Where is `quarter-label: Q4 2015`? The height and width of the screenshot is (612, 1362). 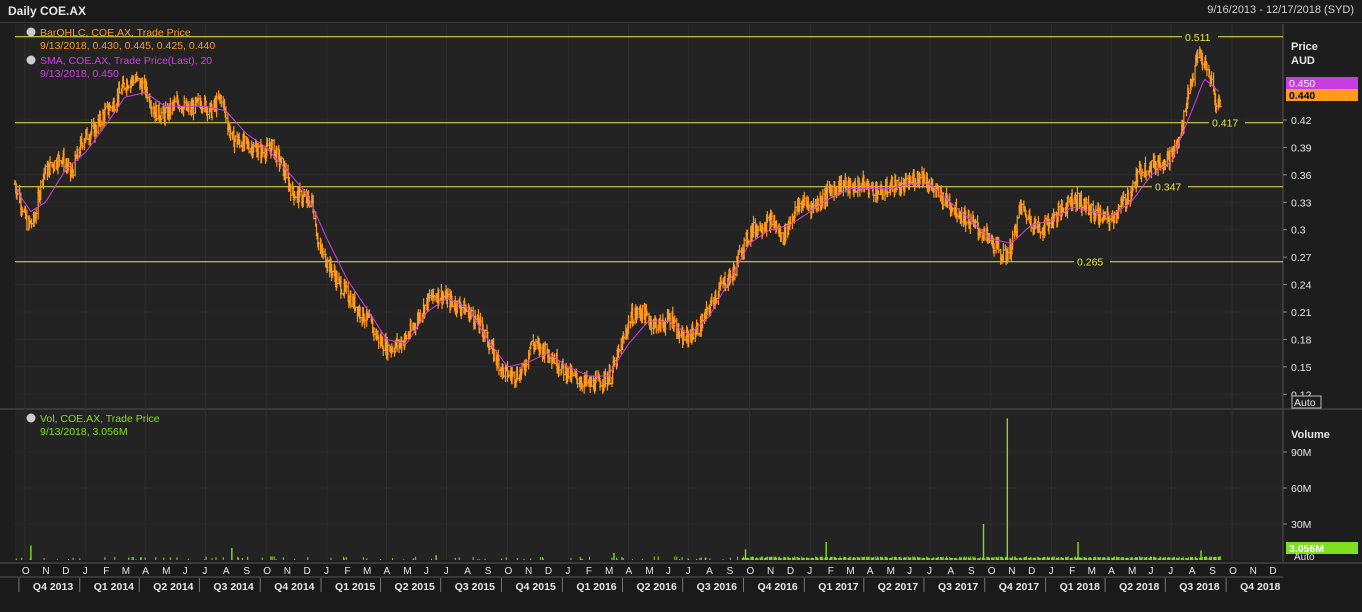 quarter-label: Q4 2015 is located at coordinates (536, 587).